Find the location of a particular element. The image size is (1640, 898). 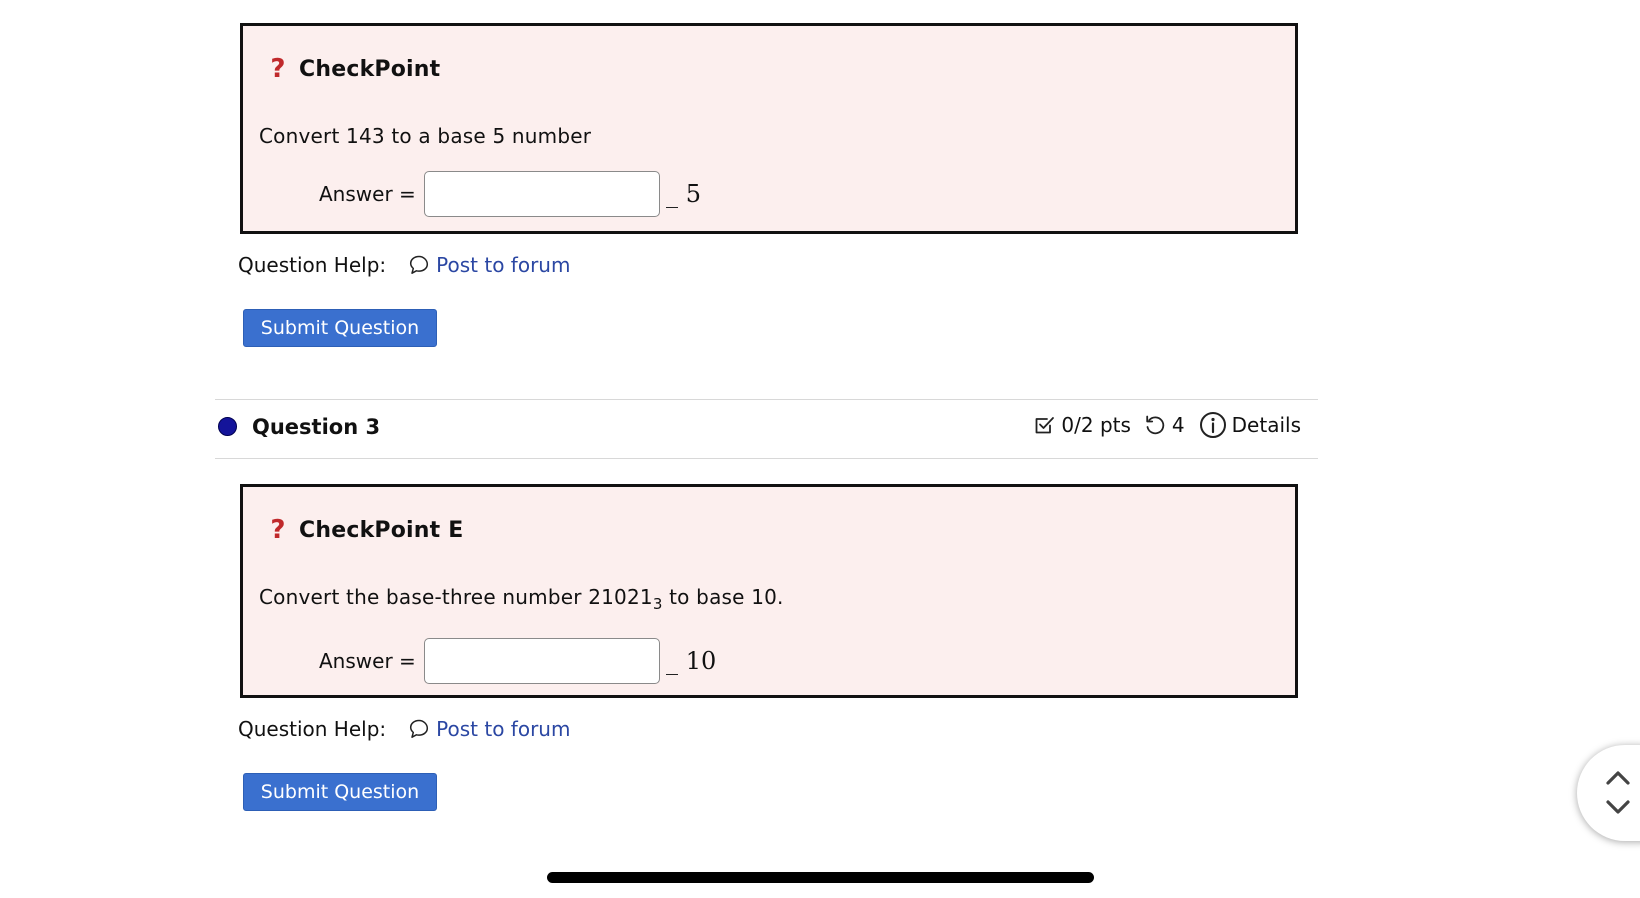

question-3-help-row: Question Help: Post to forum is located at coordinates (404, 729).